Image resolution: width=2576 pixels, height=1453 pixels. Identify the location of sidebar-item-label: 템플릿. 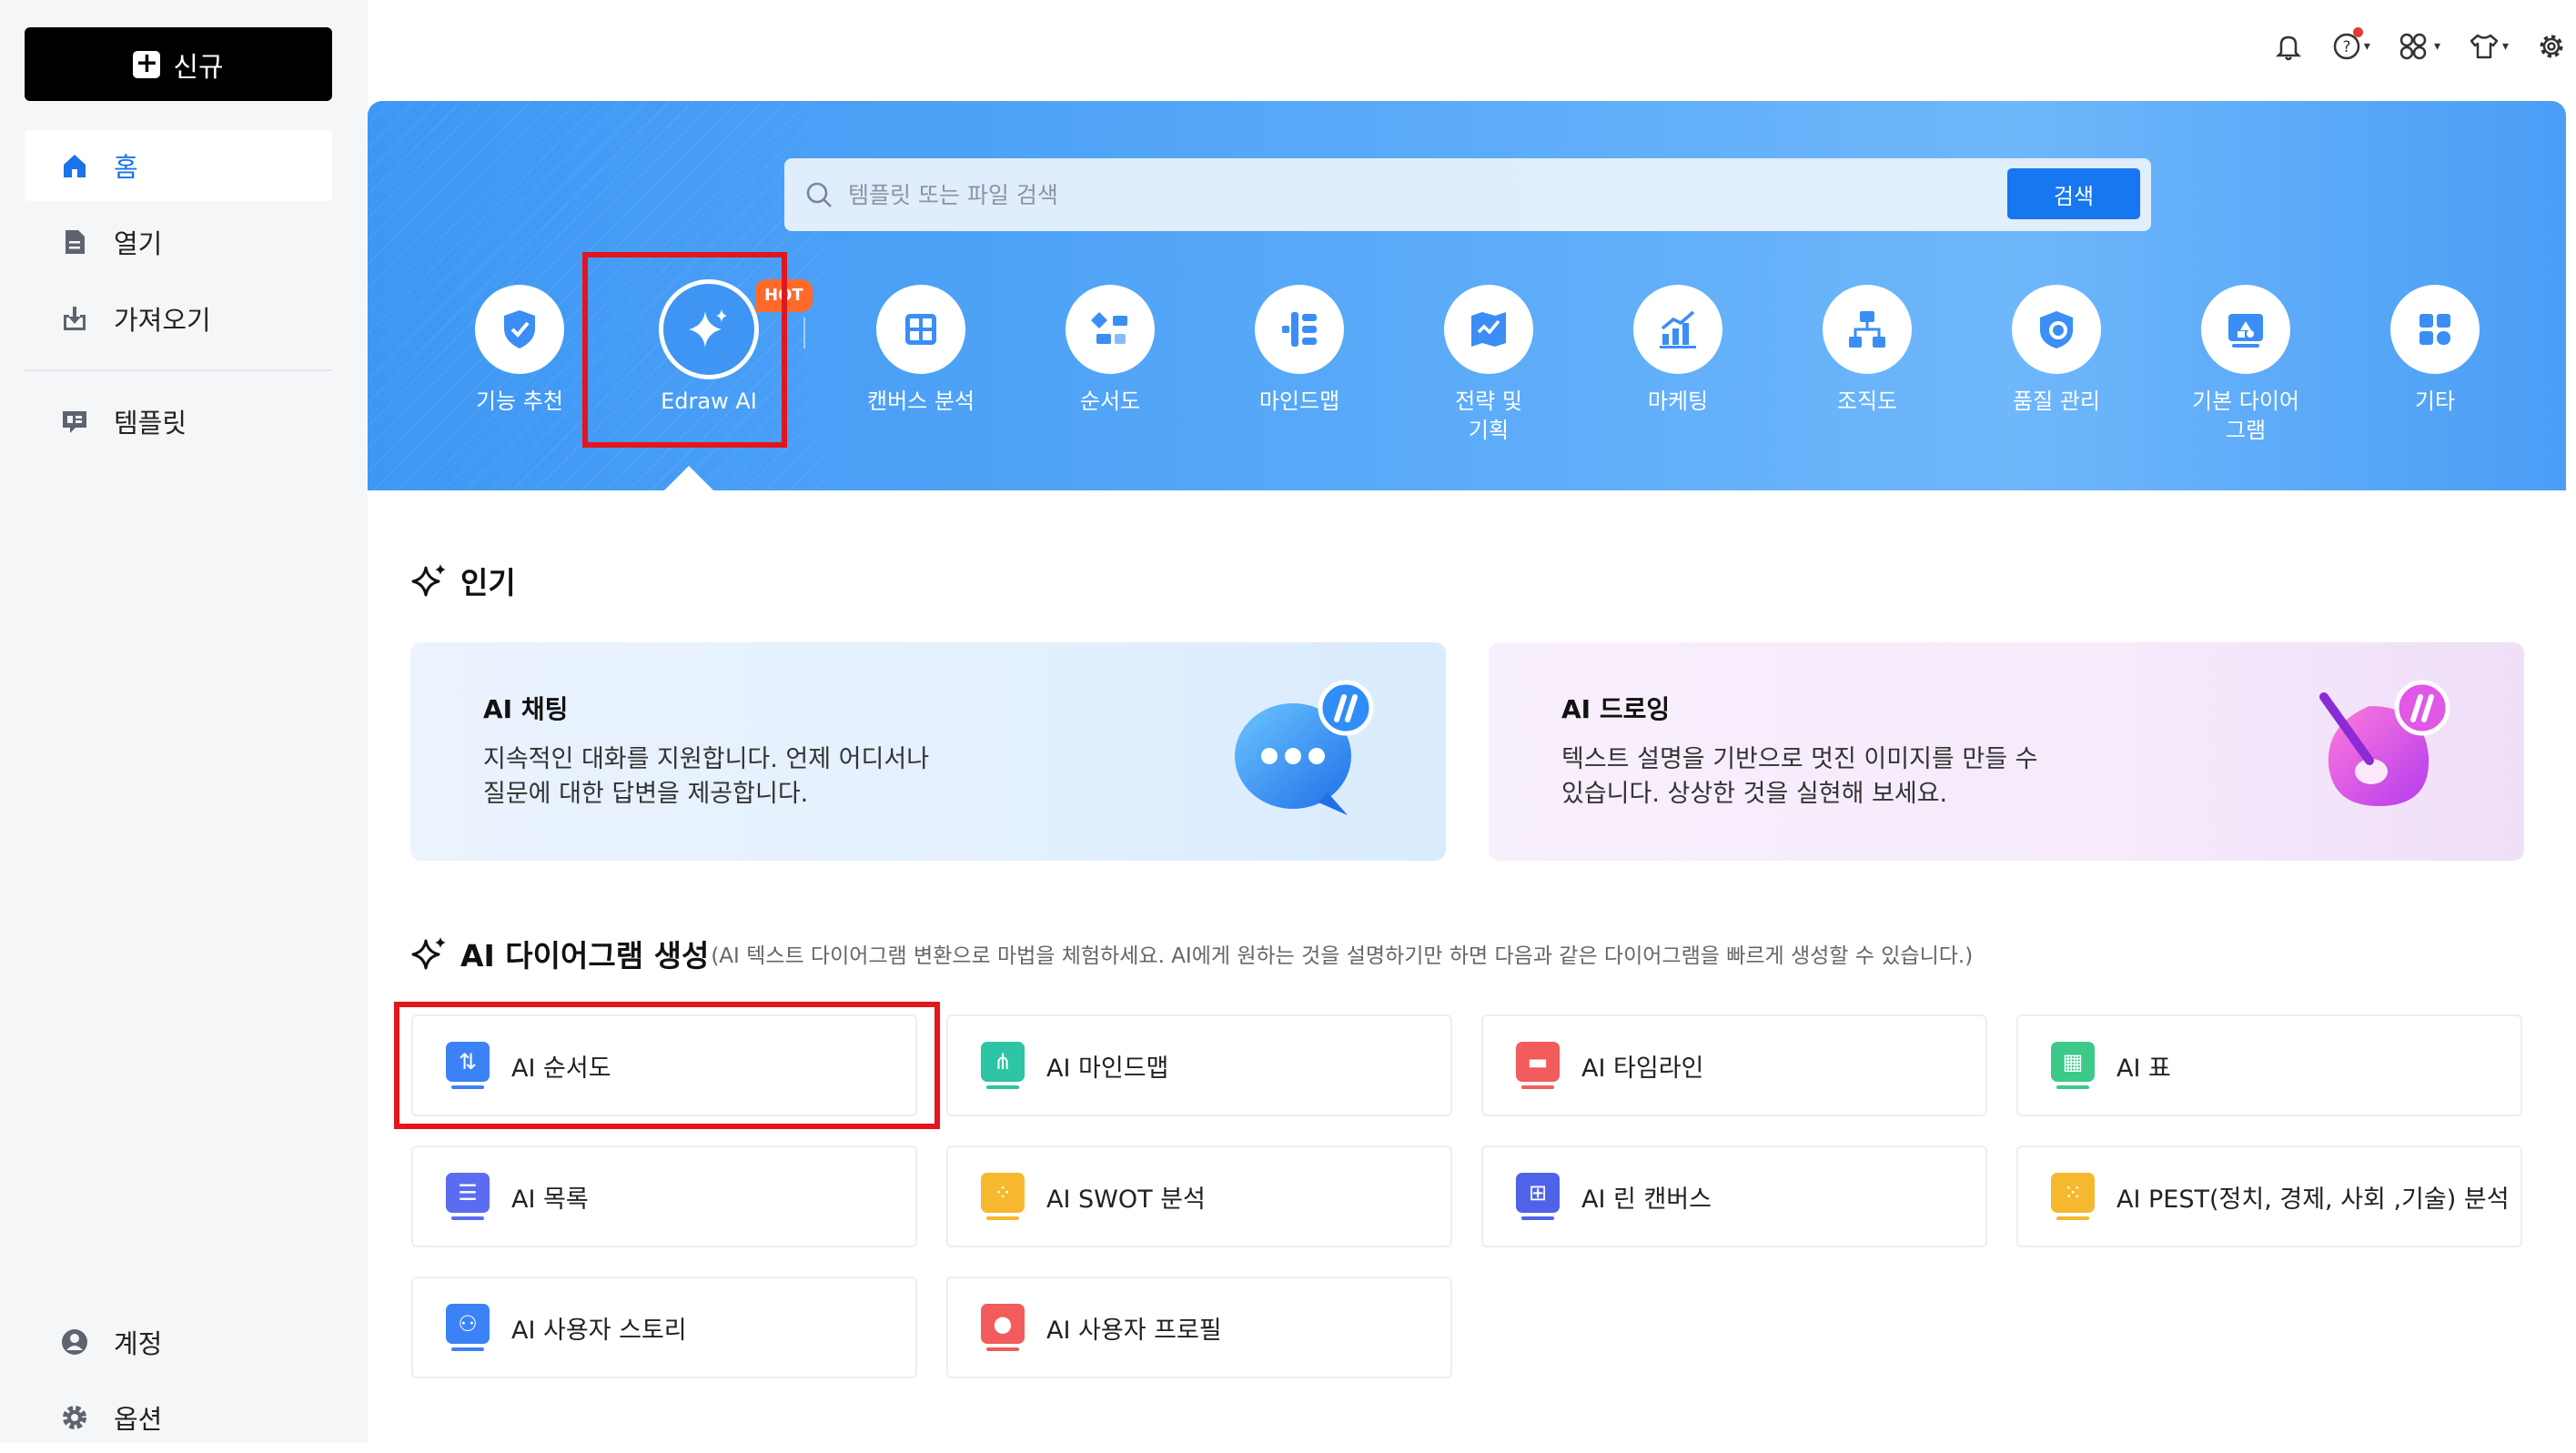
(150, 423).